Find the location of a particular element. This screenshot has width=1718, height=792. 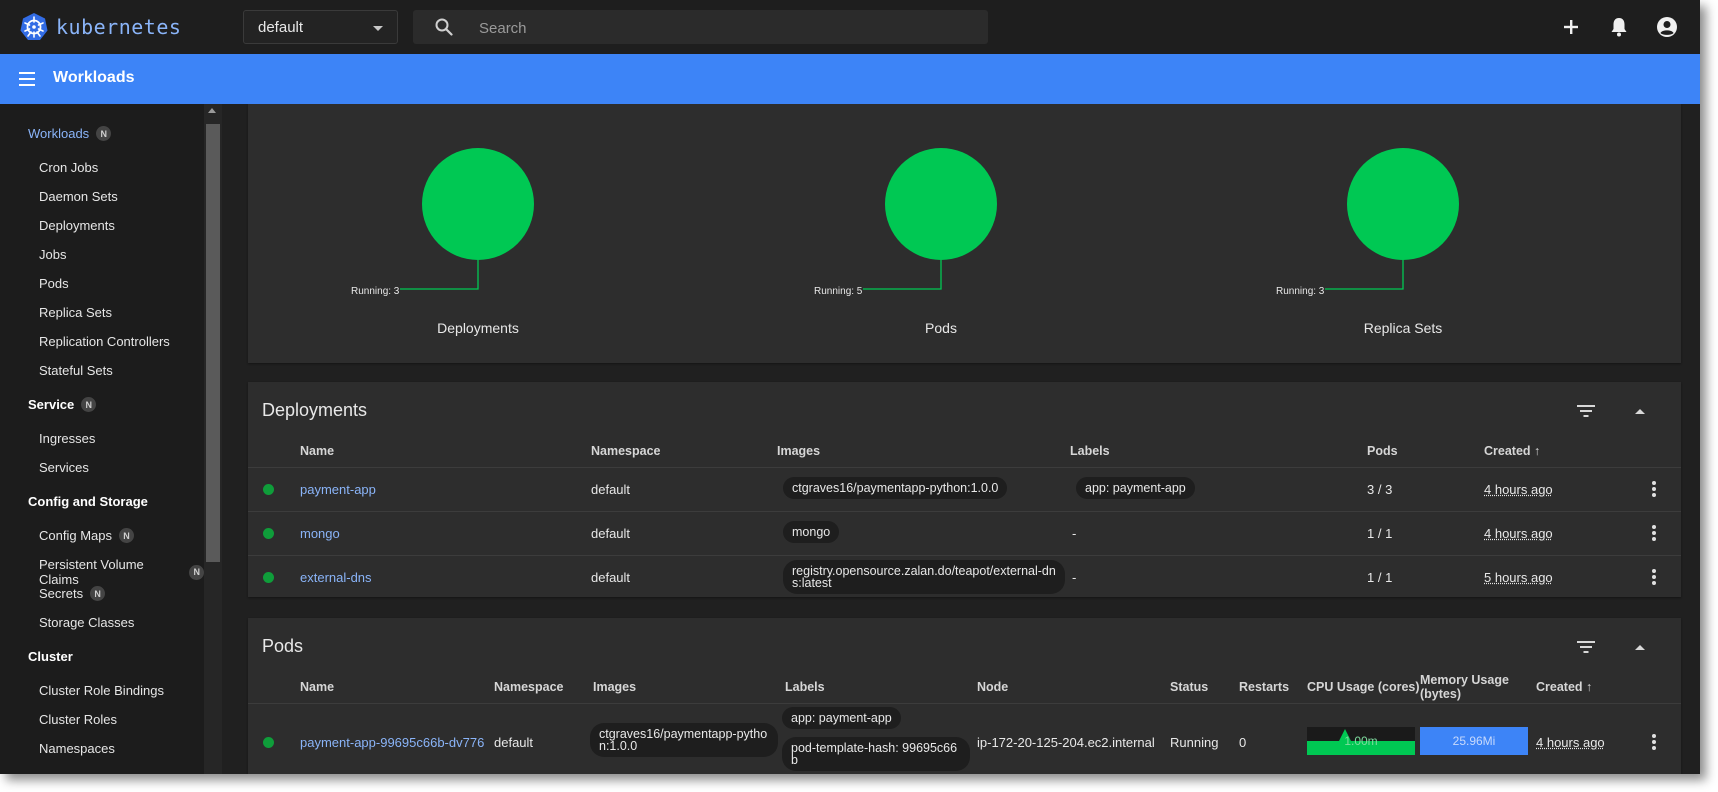

sidebar-item-config-maps: Config Maps N is located at coordinates (86, 535).